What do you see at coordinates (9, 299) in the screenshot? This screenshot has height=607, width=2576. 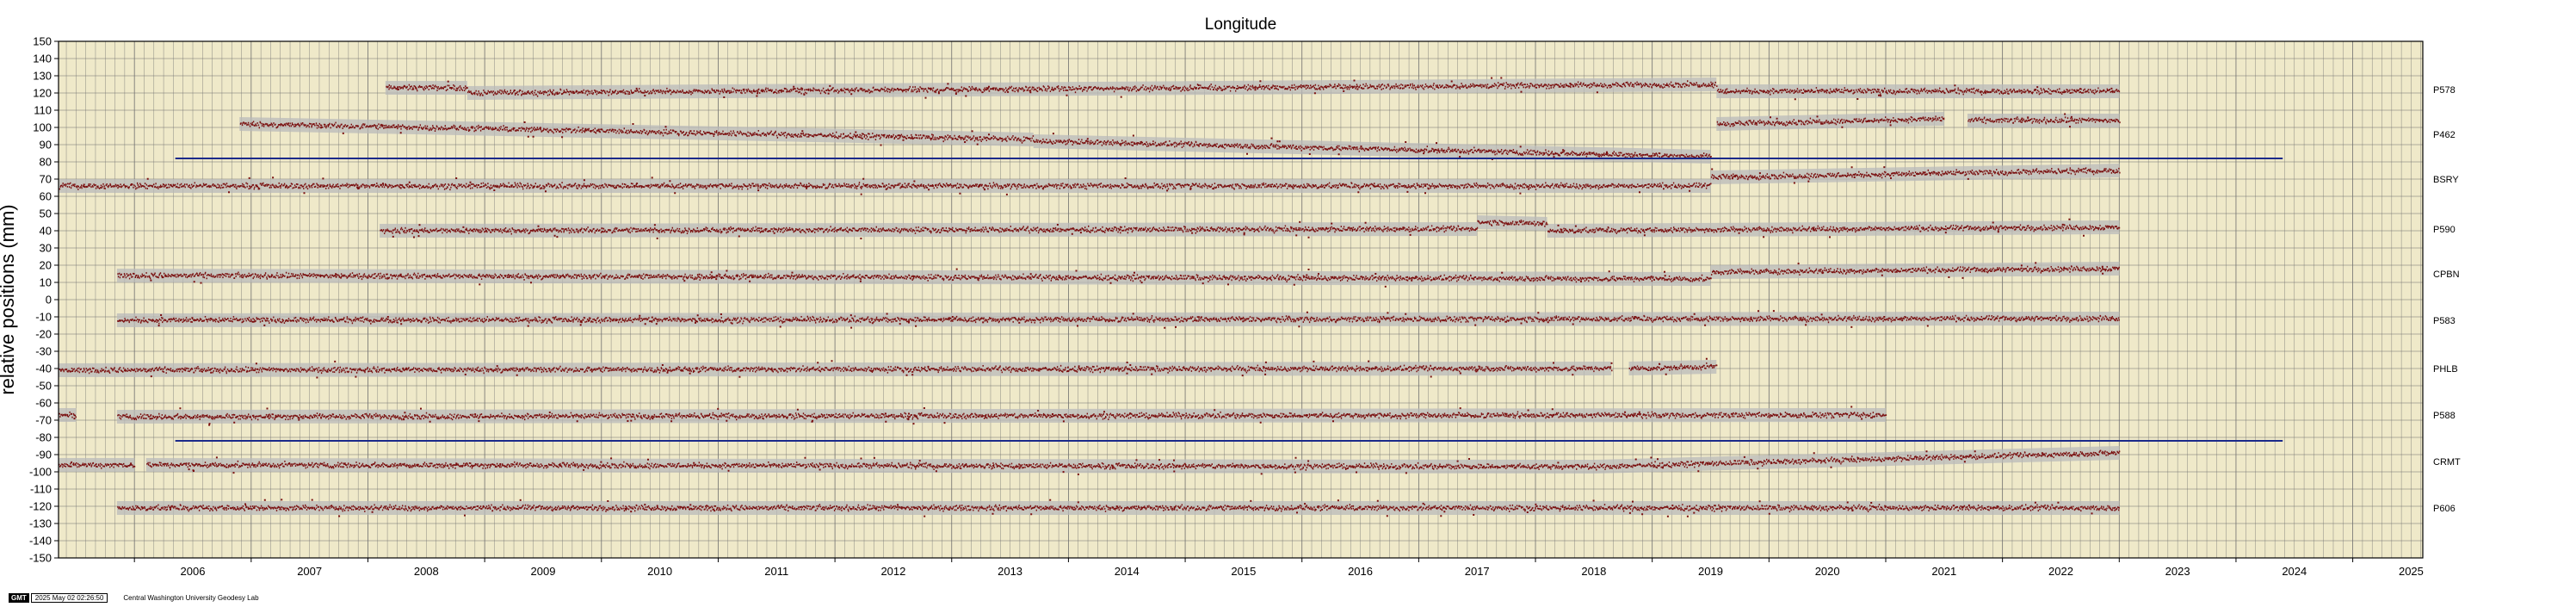 I see `y-axis-label: relative positions (mm)` at bounding box center [9, 299].